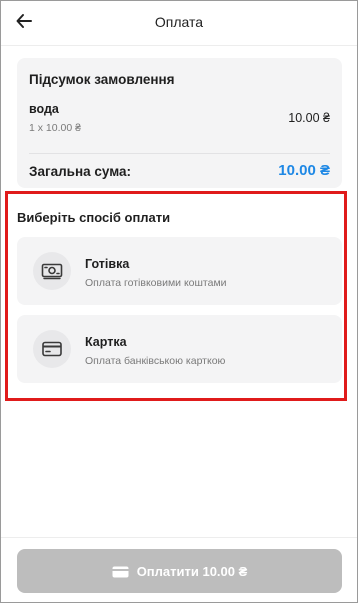  What do you see at coordinates (304, 170) in the screenshot?
I see `total-value: 10.00 ₴` at bounding box center [304, 170].